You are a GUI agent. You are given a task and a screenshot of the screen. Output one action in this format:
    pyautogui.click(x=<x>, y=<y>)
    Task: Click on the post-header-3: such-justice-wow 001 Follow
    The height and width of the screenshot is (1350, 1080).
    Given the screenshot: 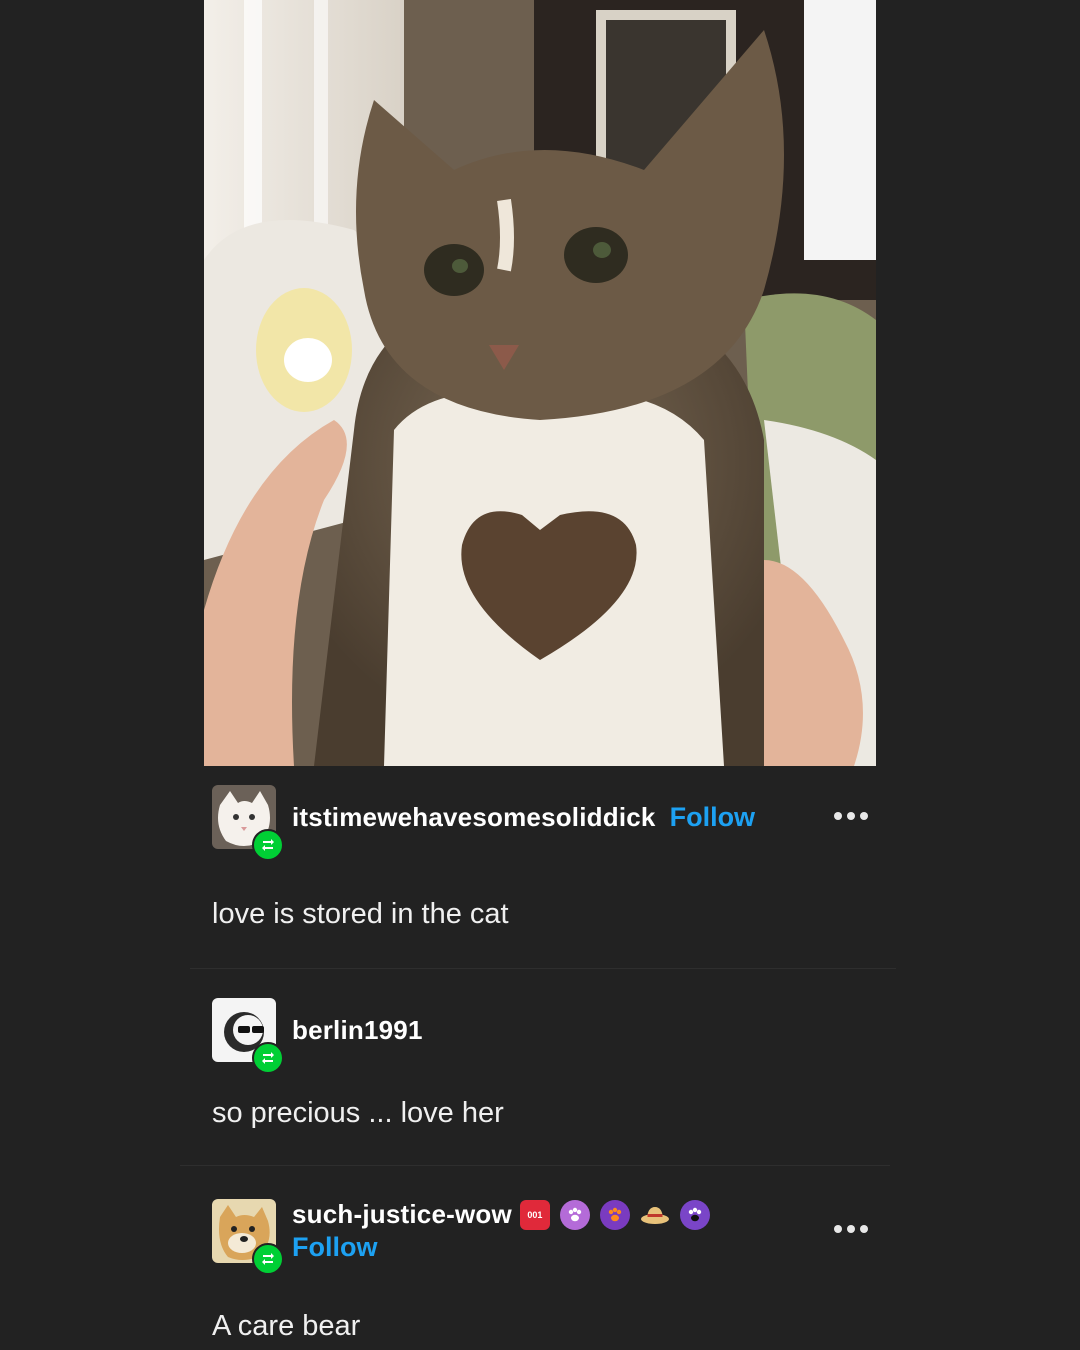 What is the action you would take?
    pyautogui.click(x=546, y=1235)
    